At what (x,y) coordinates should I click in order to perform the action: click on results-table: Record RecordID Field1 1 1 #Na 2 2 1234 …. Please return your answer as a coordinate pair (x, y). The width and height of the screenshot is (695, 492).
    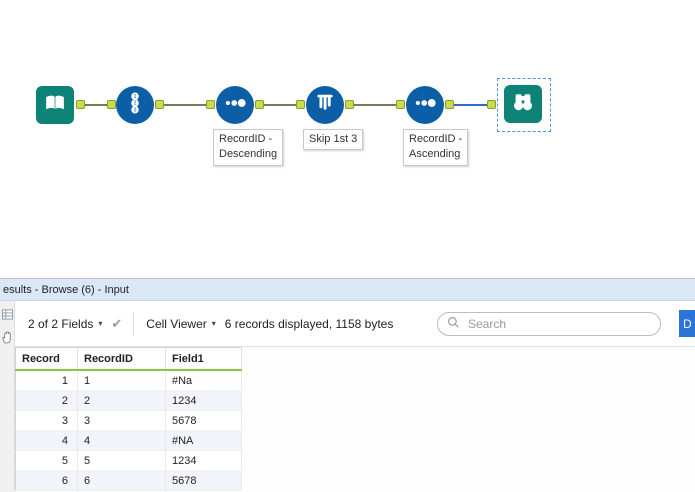
    Looking at the image, I should click on (128, 419).